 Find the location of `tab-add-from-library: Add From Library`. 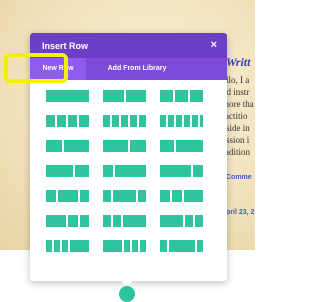

tab-add-from-library: Add From Library is located at coordinates (137, 69).